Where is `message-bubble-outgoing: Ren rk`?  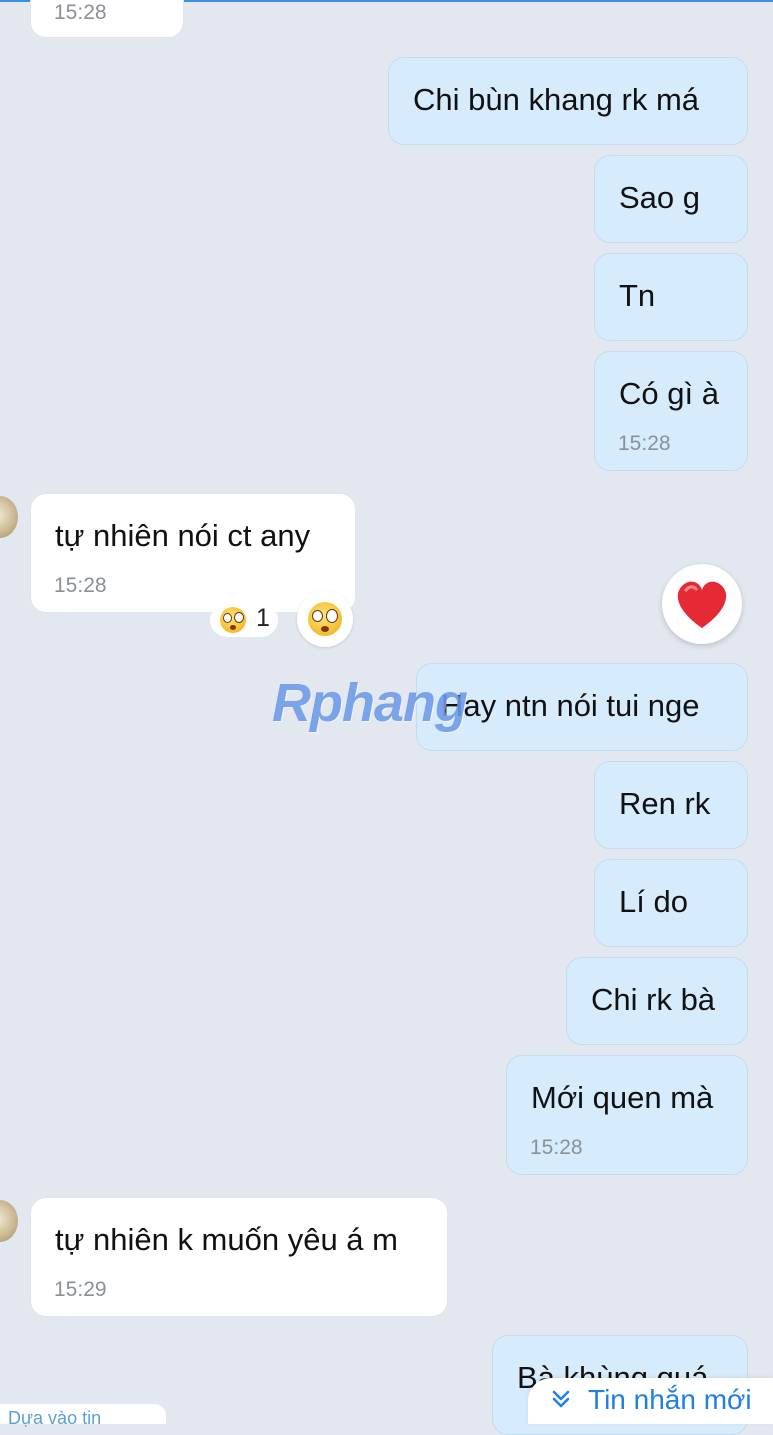 message-bubble-outgoing: Ren rk is located at coordinates (671, 805).